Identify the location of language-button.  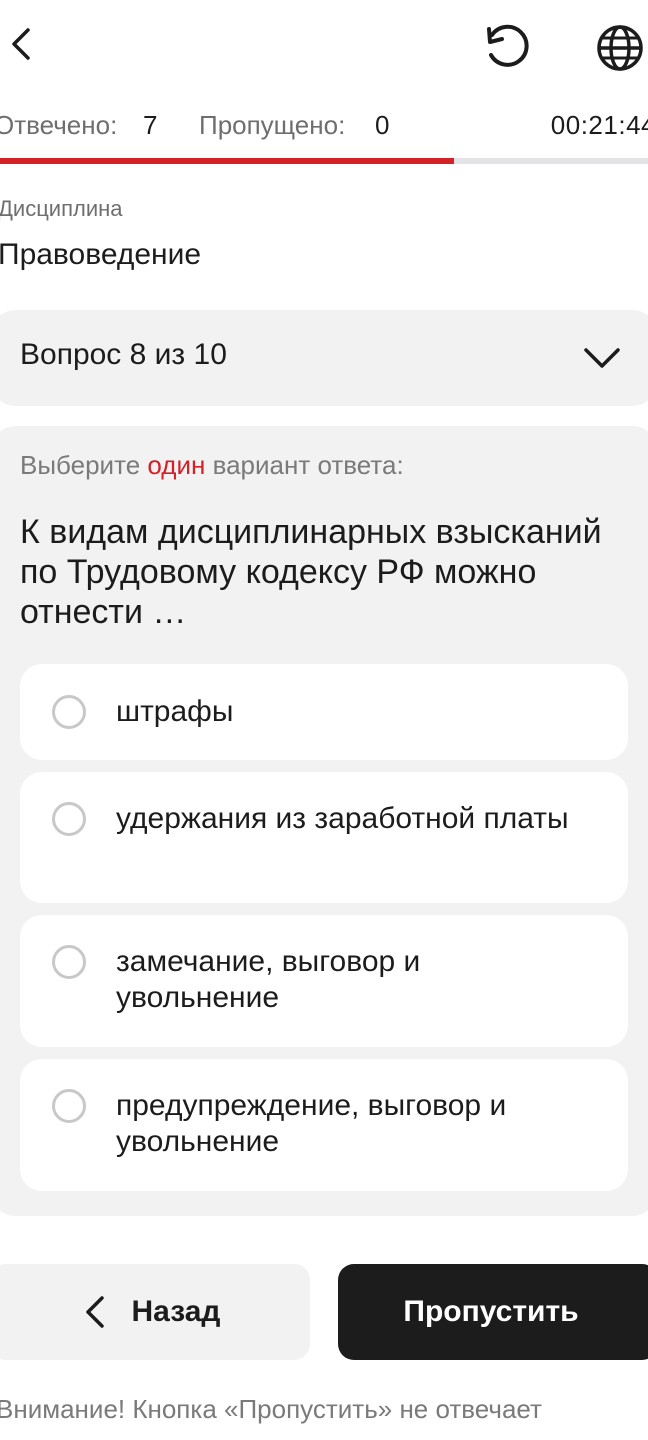
(620, 48).